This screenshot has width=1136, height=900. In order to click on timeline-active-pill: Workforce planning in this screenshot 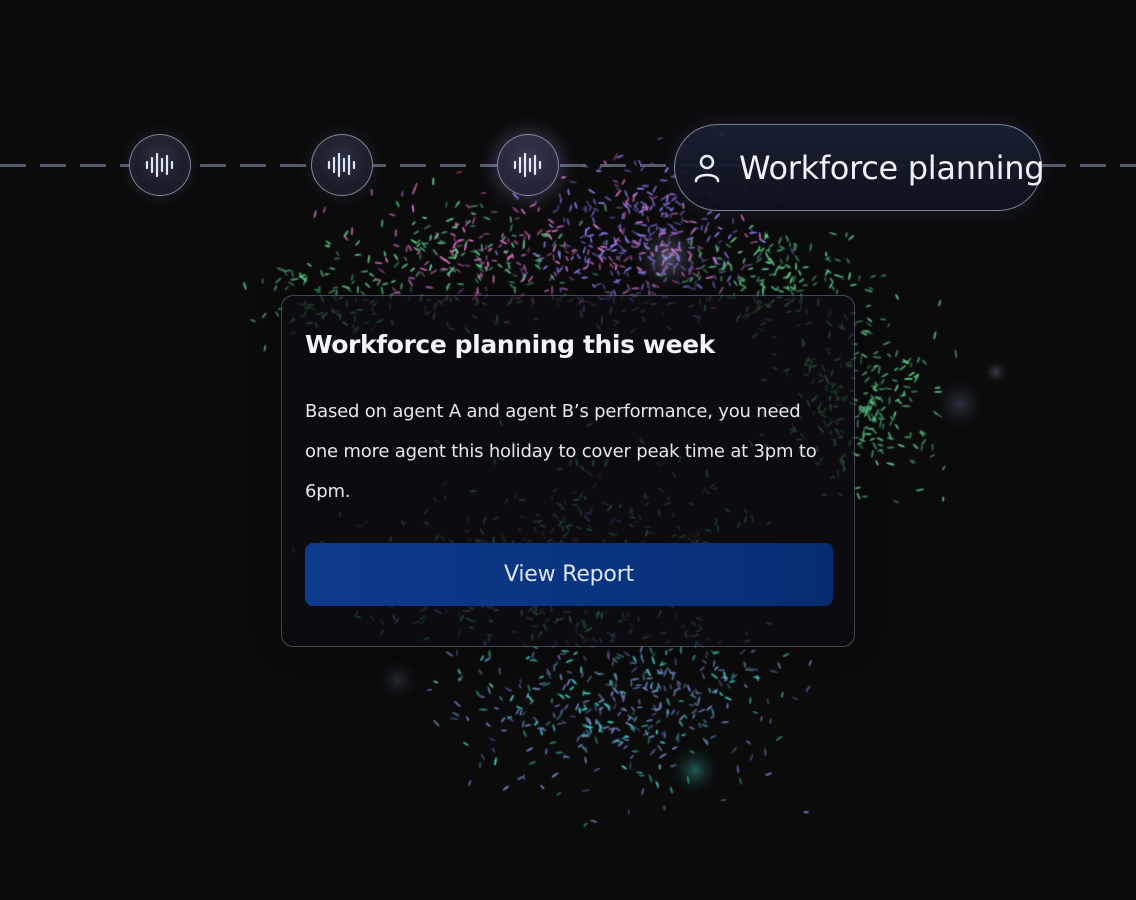, I will do `click(859, 167)`.